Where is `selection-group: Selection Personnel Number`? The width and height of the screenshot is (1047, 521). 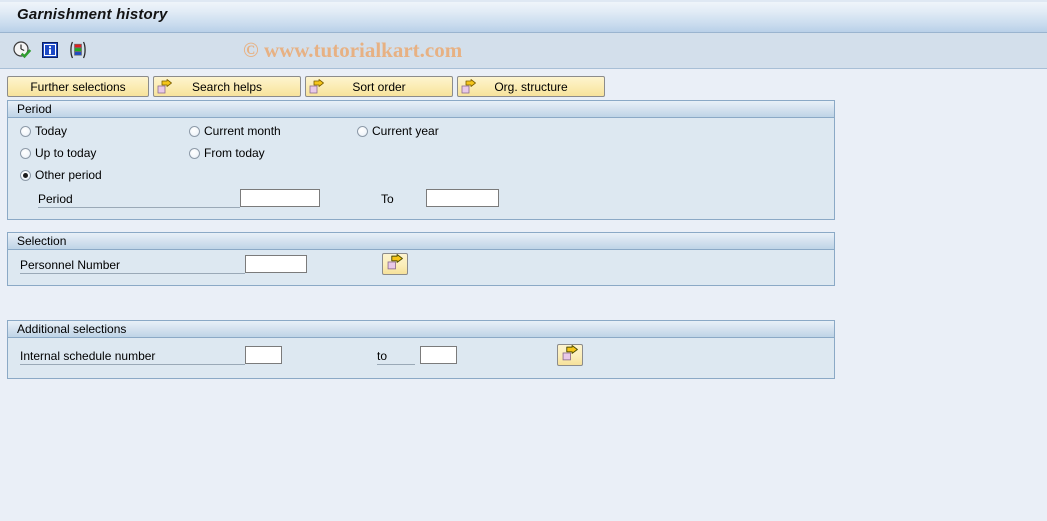 selection-group: Selection Personnel Number is located at coordinates (421, 259).